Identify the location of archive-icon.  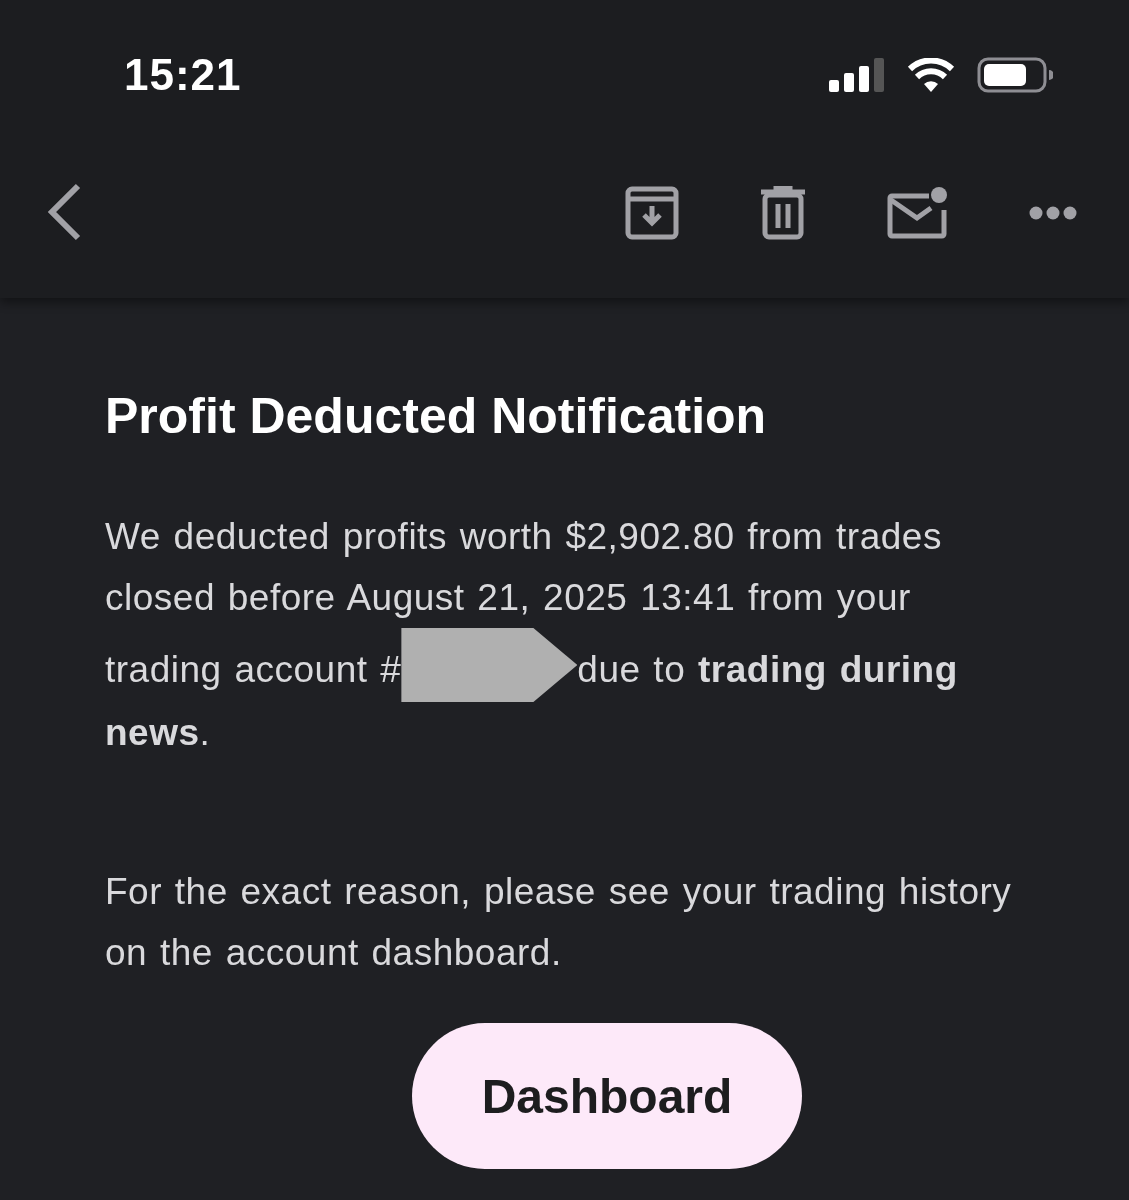
(652, 213).